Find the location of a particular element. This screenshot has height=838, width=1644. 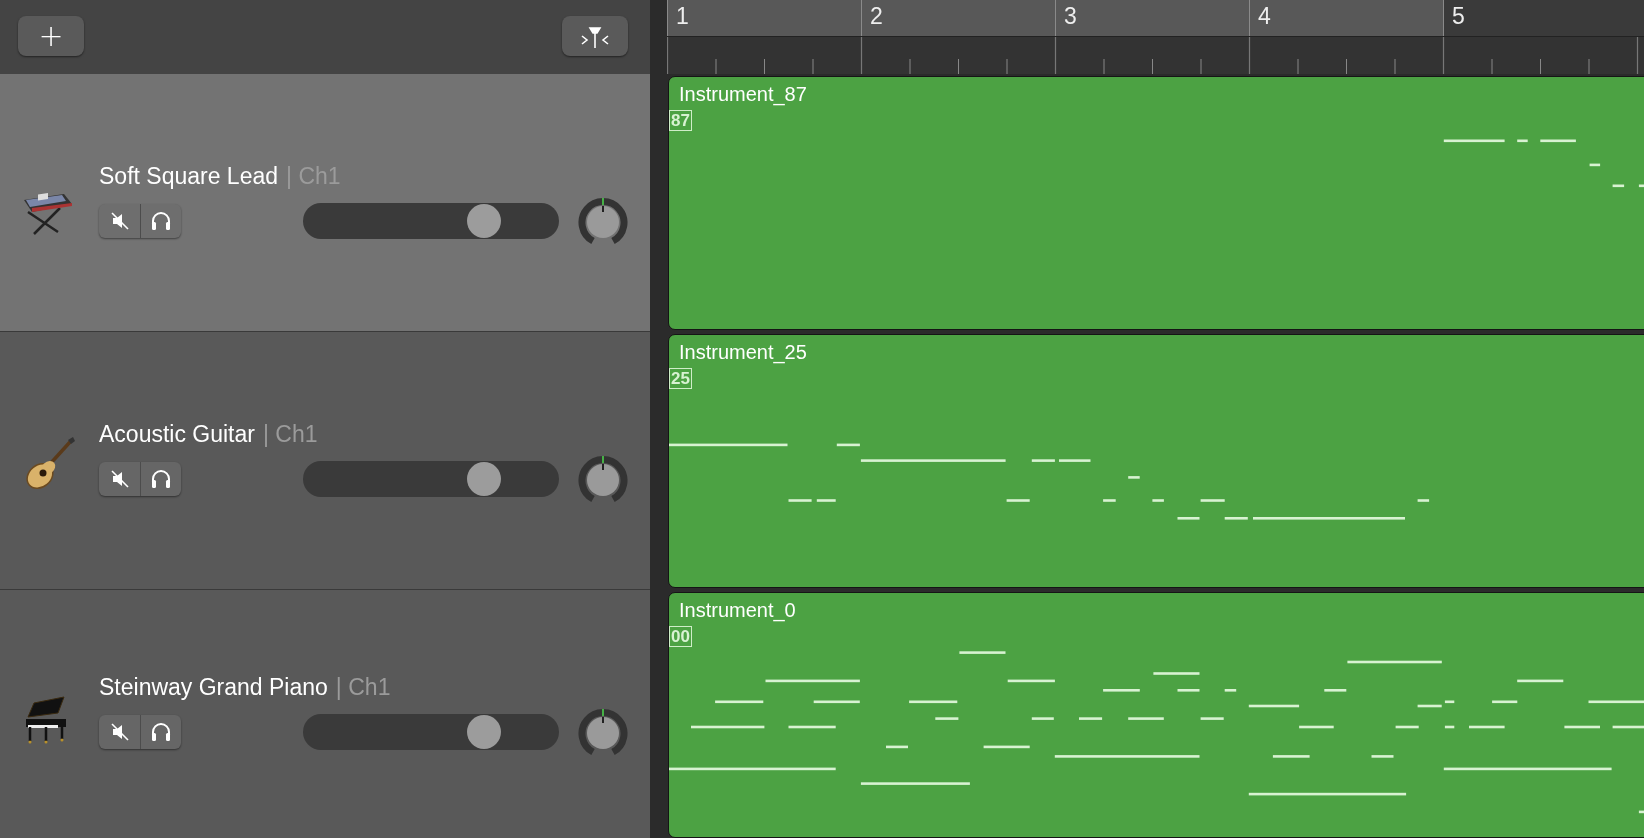

bar-number: 4 is located at coordinates (1346, 18).